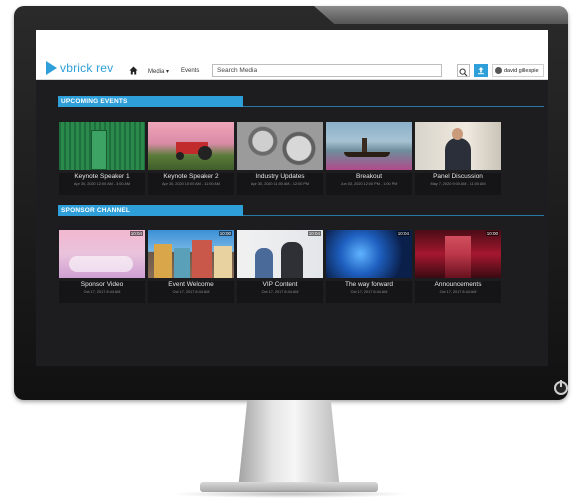 Image resolution: width=576 pixels, height=502 pixels. I want to click on section-header-sponsor-channel: SPONSOR CHANNEL, so click(150, 210).